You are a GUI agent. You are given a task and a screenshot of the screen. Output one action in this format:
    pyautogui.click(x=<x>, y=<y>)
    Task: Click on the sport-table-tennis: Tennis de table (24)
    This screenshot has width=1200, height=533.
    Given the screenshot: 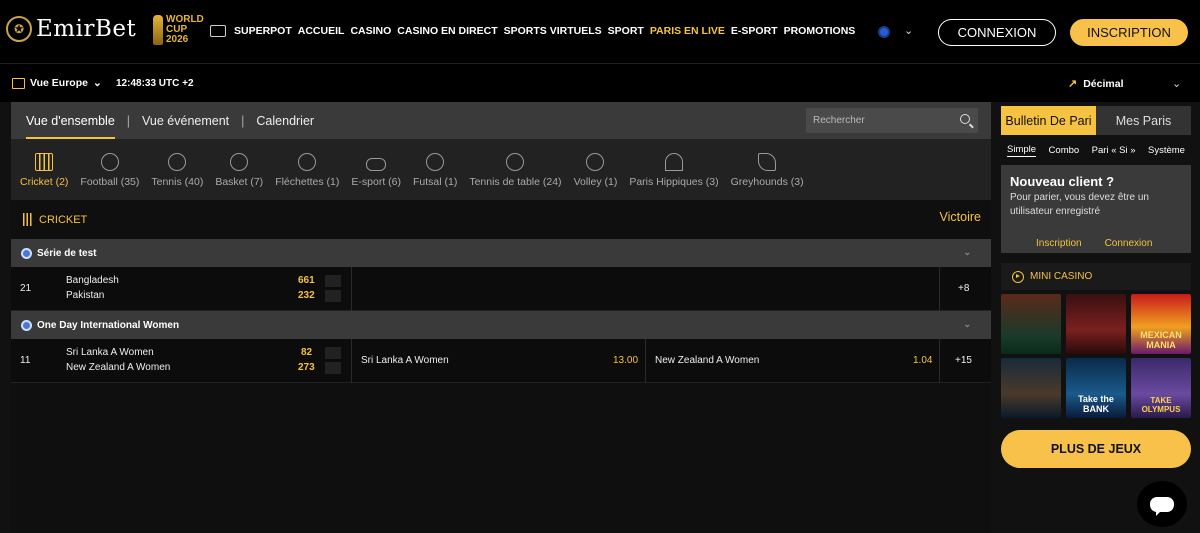 What is the action you would take?
    pyautogui.click(x=515, y=170)
    